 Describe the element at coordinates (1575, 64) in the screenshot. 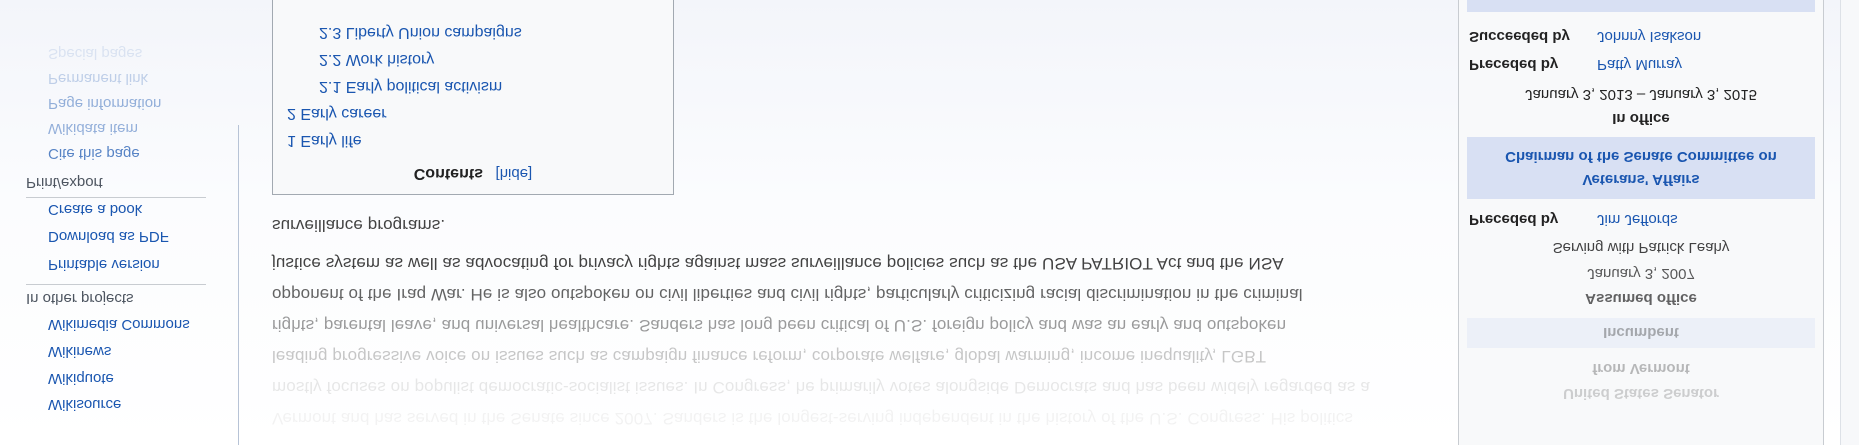

I see `infobox-preceded-by: Preceded by Patty Murray` at that location.